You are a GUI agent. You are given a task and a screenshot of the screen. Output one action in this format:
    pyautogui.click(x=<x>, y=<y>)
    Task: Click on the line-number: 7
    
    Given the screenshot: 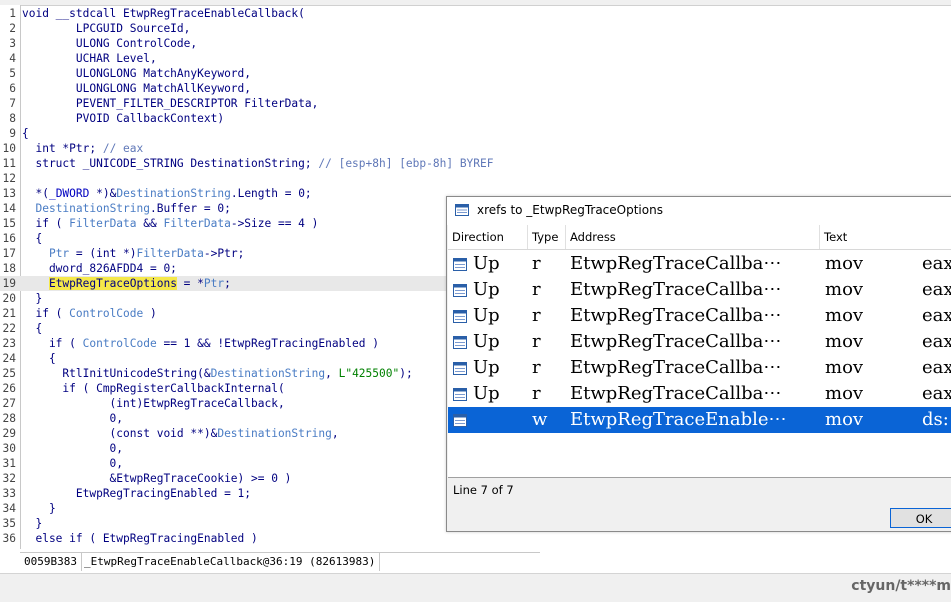 What is the action you would take?
    pyautogui.click(x=12, y=103)
    